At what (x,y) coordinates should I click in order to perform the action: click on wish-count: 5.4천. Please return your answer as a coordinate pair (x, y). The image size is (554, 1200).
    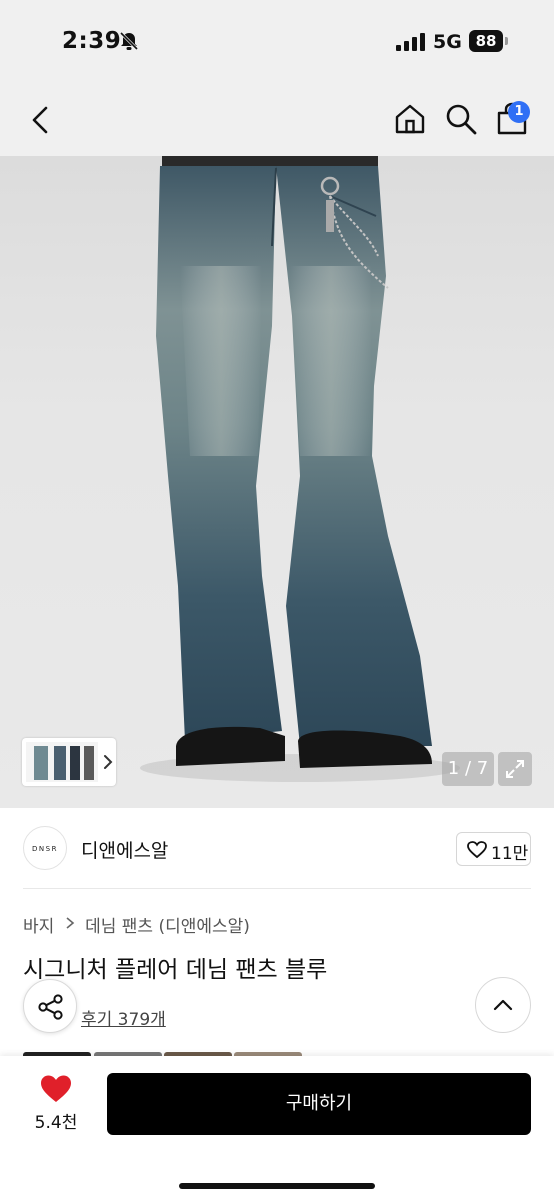
    Looking at the image, I should click on (56, 1123).